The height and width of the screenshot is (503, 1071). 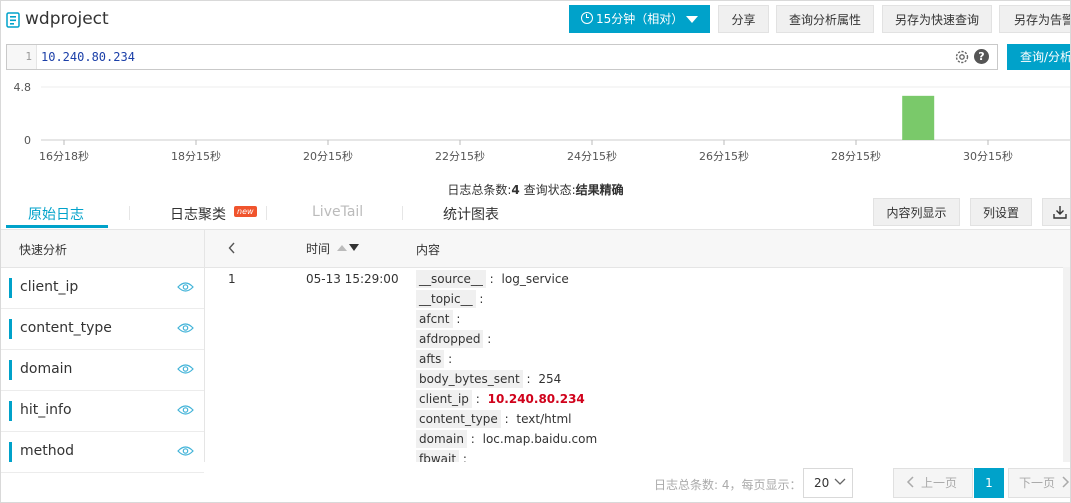 What do you see at coordinates (102, 288) in the screenshot?
I see `field-item: client_ip` at bounding box center [102, 288].